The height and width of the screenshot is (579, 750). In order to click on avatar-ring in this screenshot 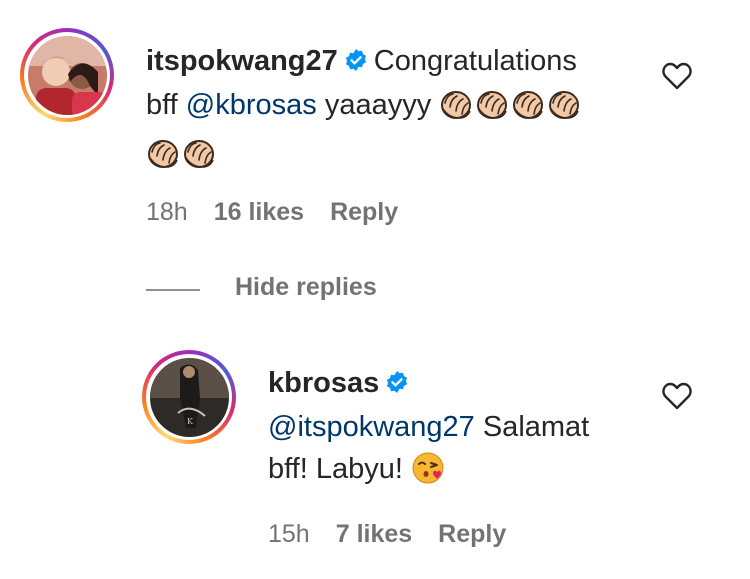, I will do `click(67, 75)`.